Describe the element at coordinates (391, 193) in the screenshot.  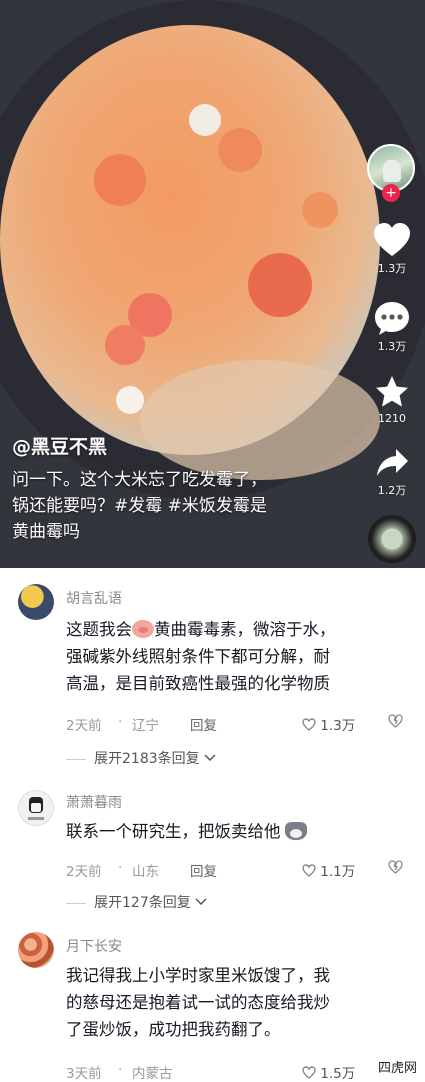
I see `follow-plus-icon: +` at that location.